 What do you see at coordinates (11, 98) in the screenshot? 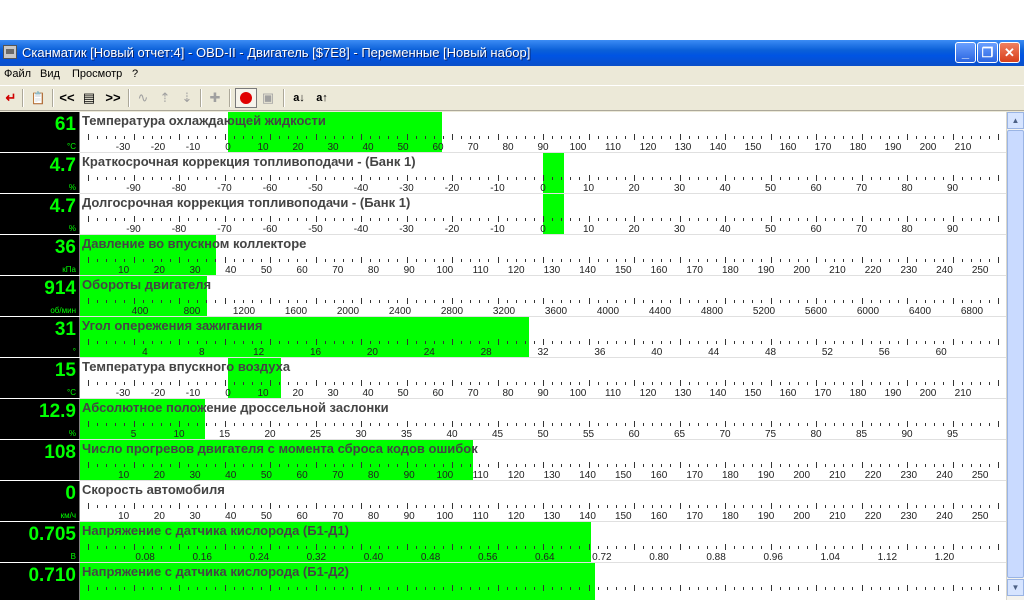
I see `exit-icon: ↵` at bounding box center [11, 98].